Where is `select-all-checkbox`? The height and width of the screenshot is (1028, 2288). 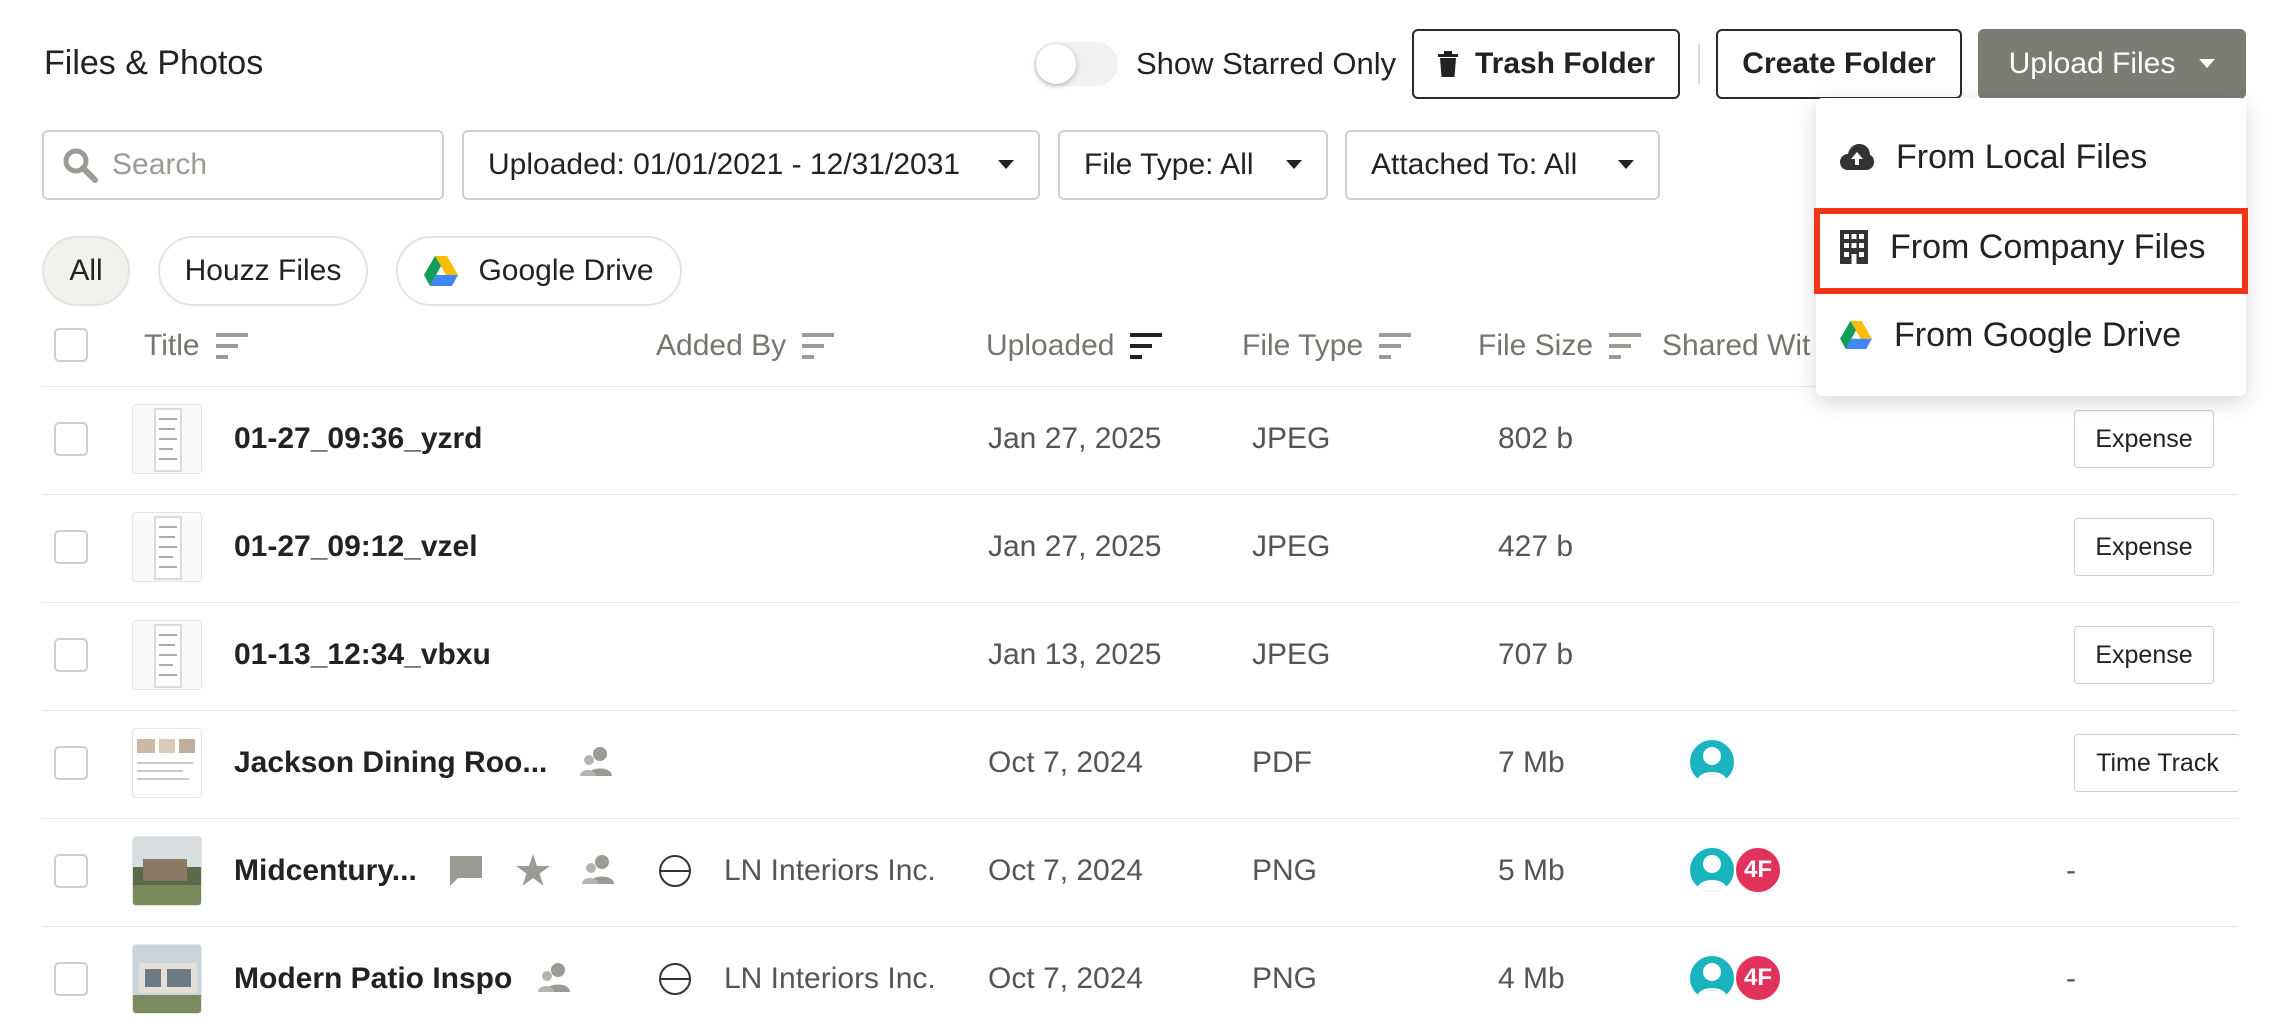
select-all-checkbox is located at coordinates (71, 345).